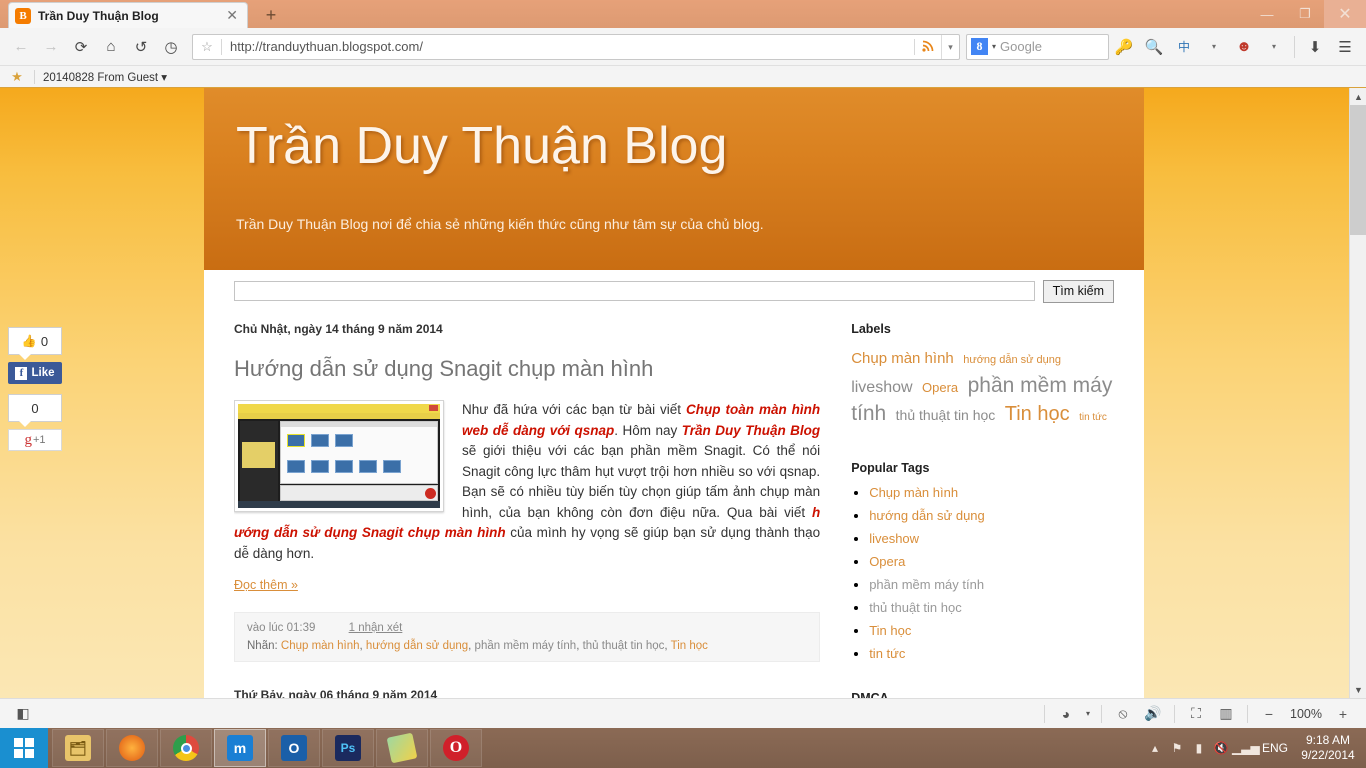 The height and width of the screenshot is (768, 1366). Describe the element at coordinates (1221, 748) in the screenshot. I see `volume-muted-icon: 🔇` at that location.